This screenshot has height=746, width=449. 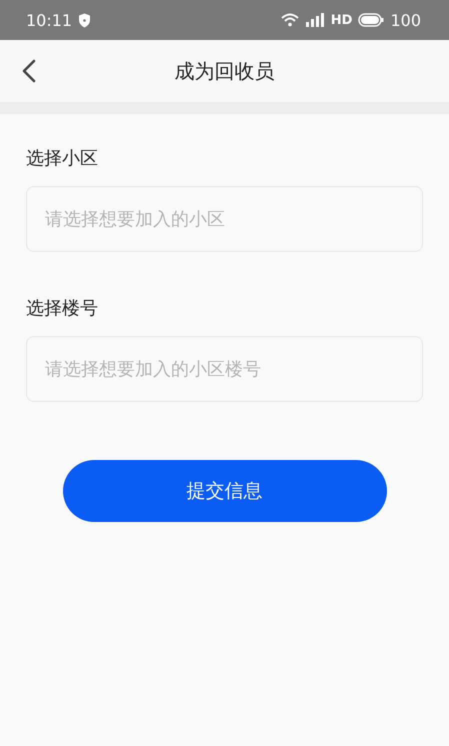 What do you see at coordinates (224, 491) in the screenshot?
I see `submit-button: 提交信息` at bounding box center [224, 491].